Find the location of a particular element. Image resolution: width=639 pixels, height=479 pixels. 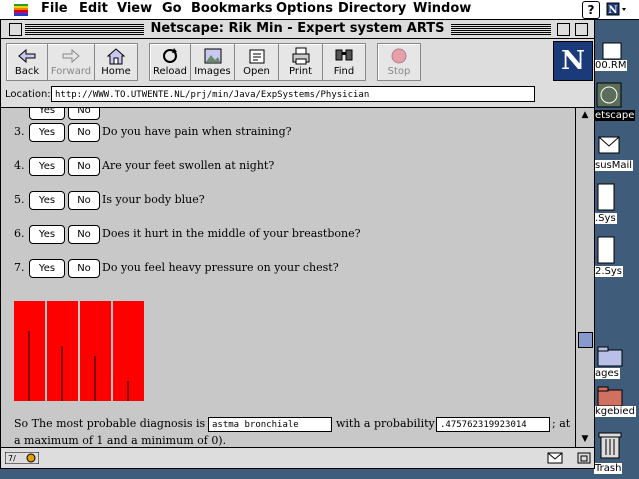

trash-desktop-icon is located at coordinates (610, 446).